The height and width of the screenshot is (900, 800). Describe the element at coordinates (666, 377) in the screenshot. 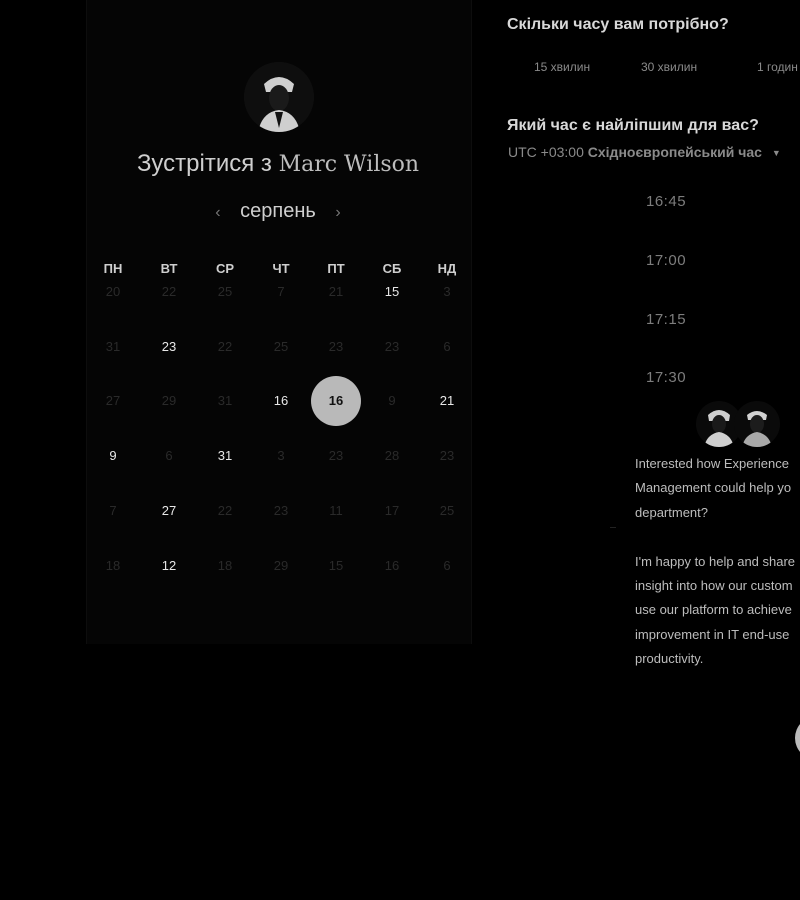

I see `time-slot: 17:30` at that location.